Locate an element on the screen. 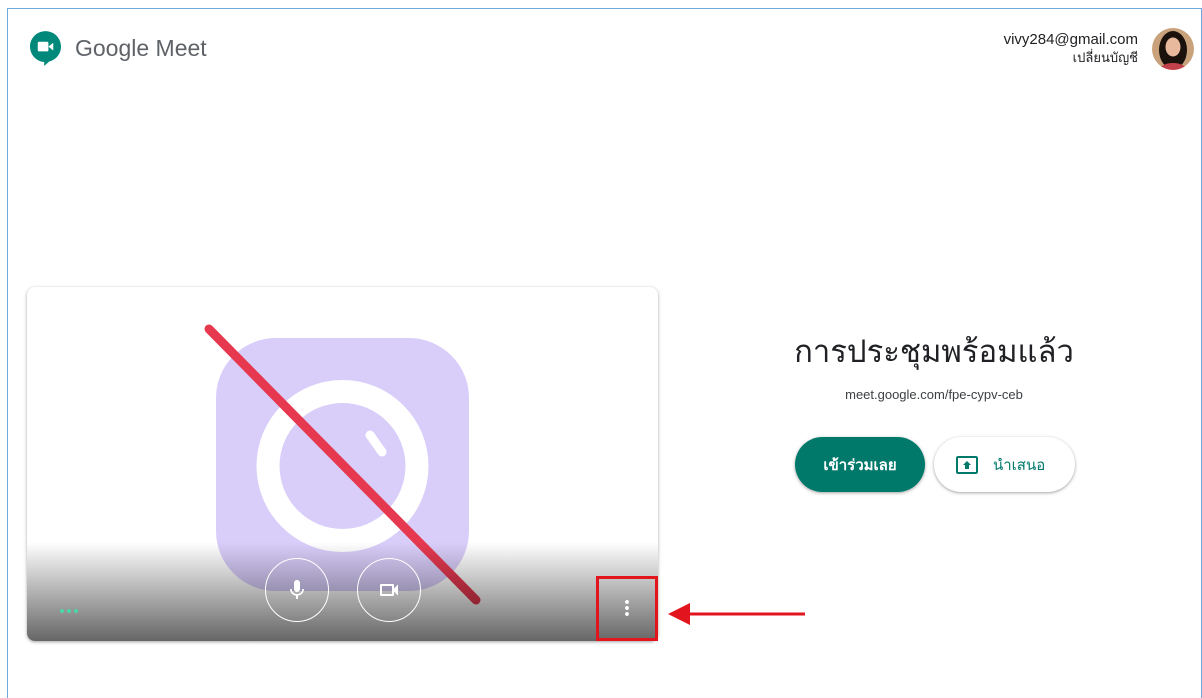  arrow-head is located at coordinates (679, 614).